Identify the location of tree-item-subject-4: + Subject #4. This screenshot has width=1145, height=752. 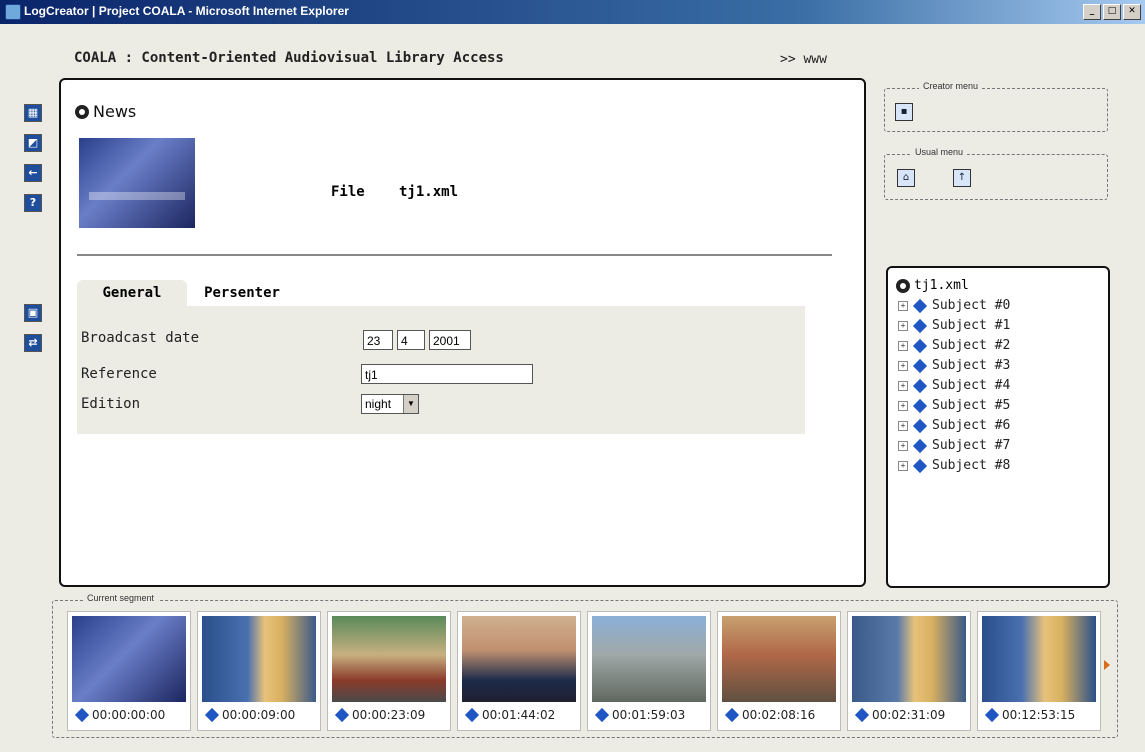
(954, 385).